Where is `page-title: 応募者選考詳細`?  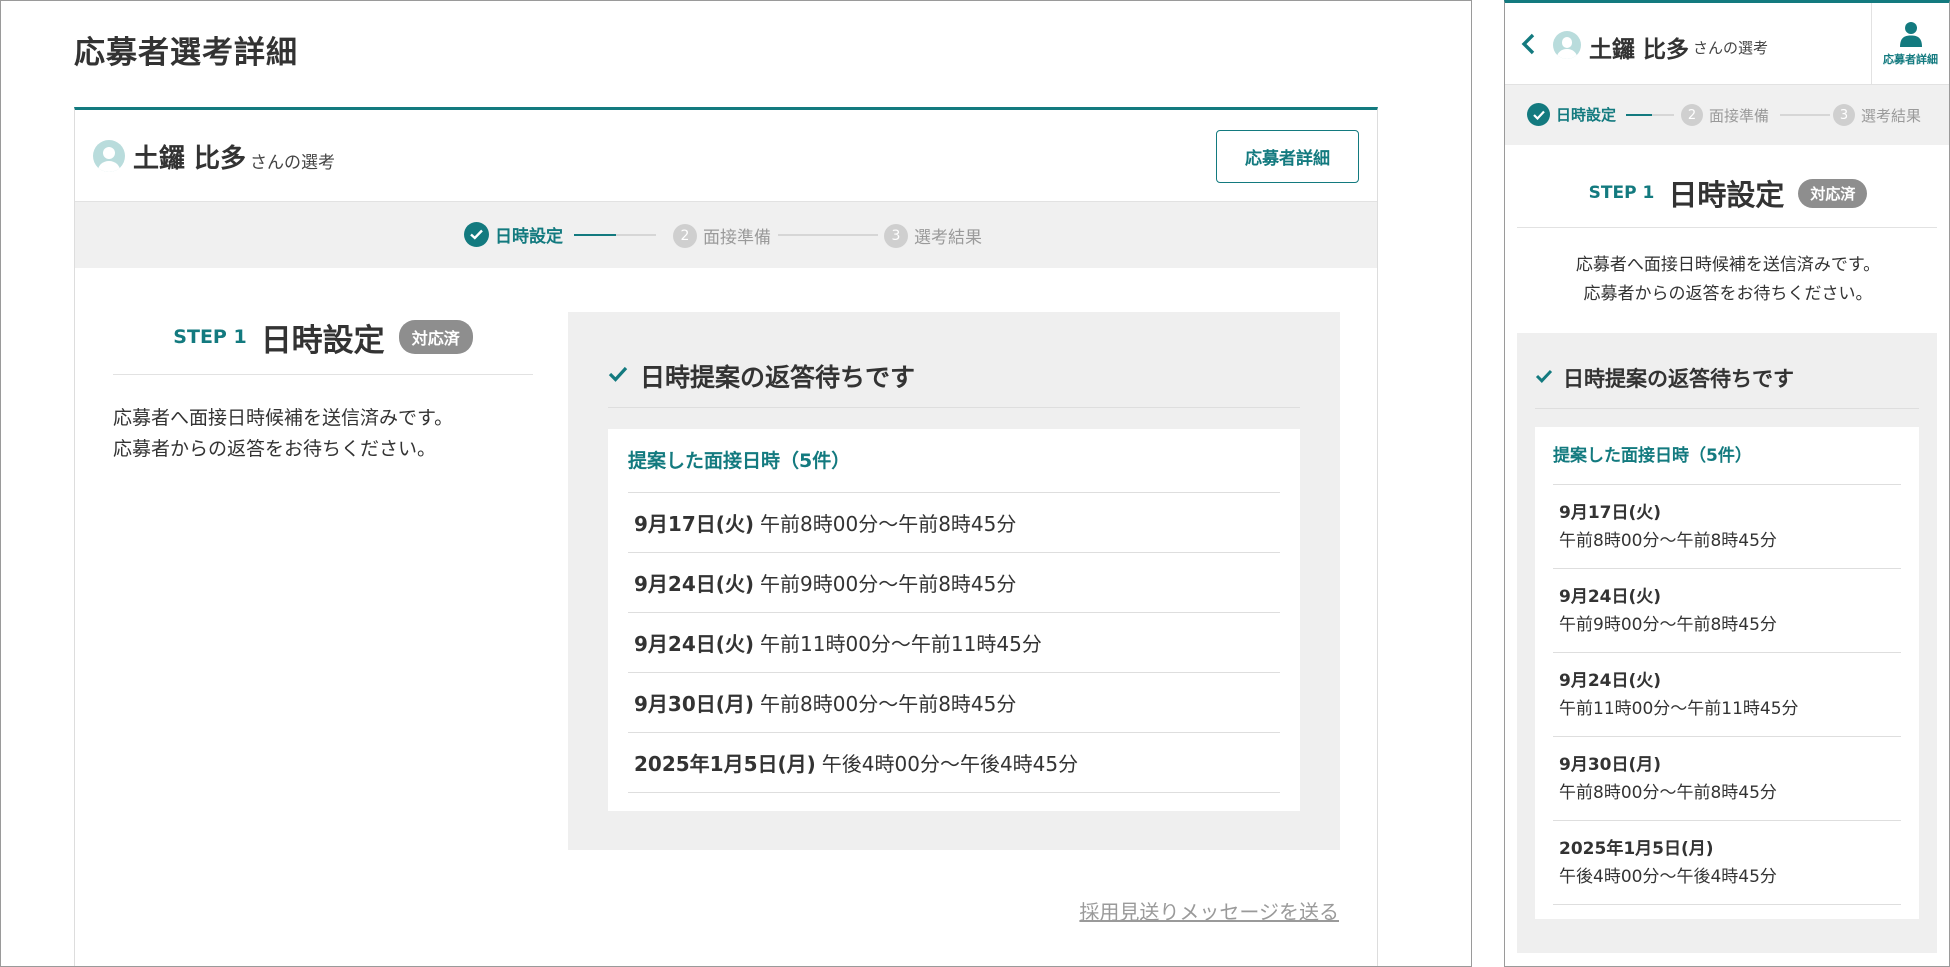
page-title: 応募者選考詳細 is located at coordinates (186, 53).